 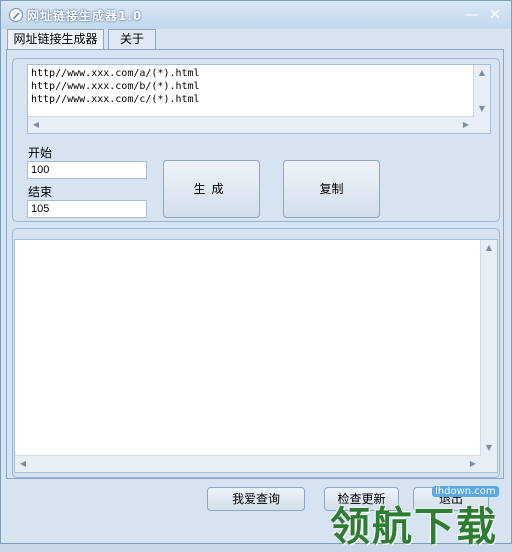 I want to click on close-button: ✕, so click(x=495, y=15).